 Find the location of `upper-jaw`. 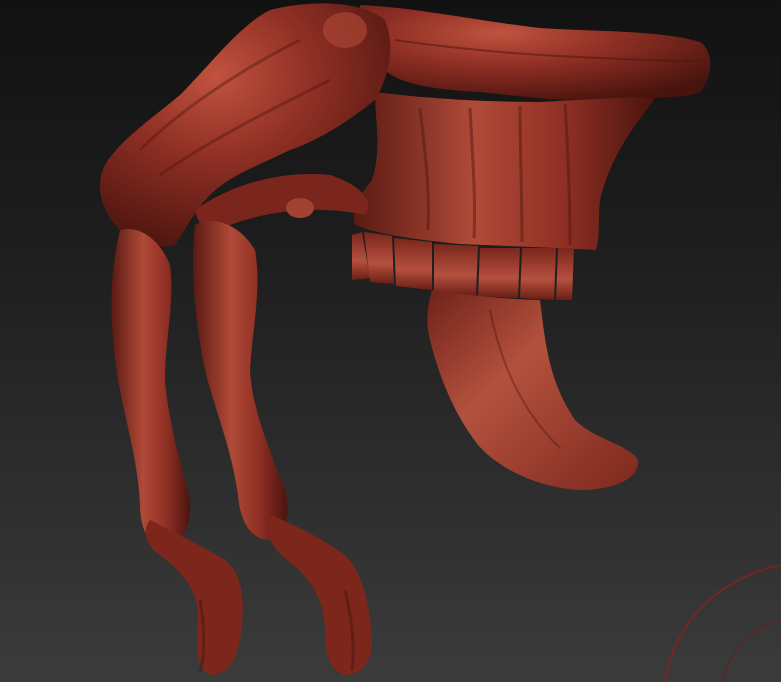

upper-jaw is located at coordinates (504, 171).